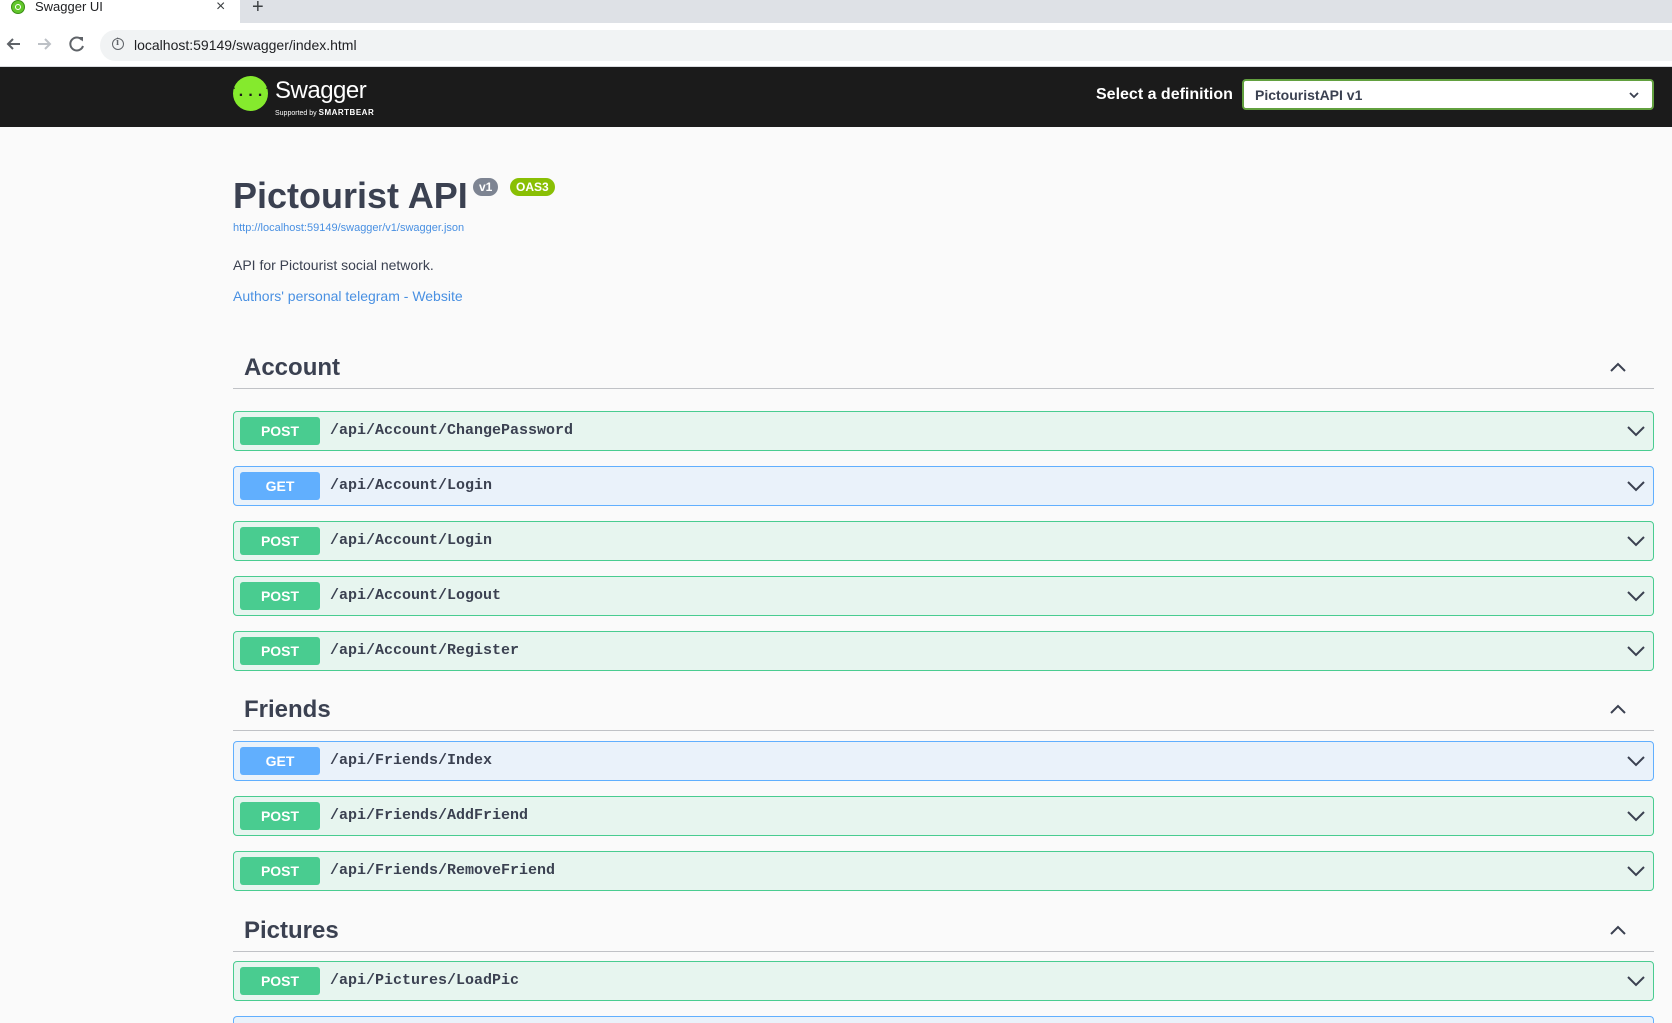 Image resolution: width=1672 pixels, height=1023 pixels. Describe the element at coordinates (416, 595) in the screenshot. I see `operation-path: /api/Account/Logout` at that location.